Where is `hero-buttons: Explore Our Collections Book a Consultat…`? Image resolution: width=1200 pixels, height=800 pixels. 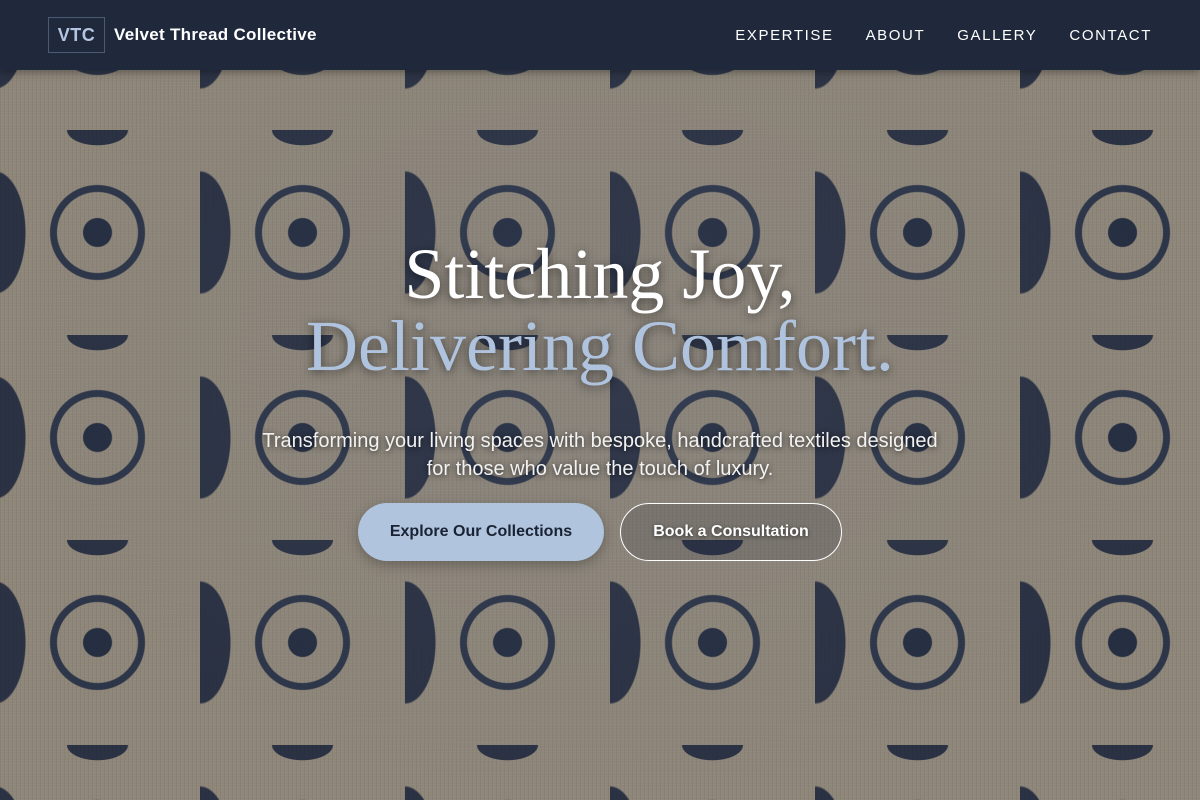
hero-buttons: Explore Our Collections Book a Consultat… is located at coordinates (600, 532).